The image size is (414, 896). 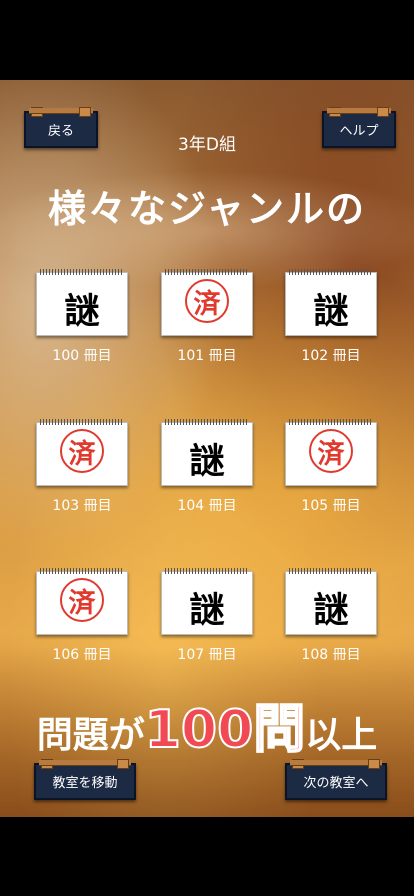 I want to click on promo-post: 以上, so click(x=341, y=735).